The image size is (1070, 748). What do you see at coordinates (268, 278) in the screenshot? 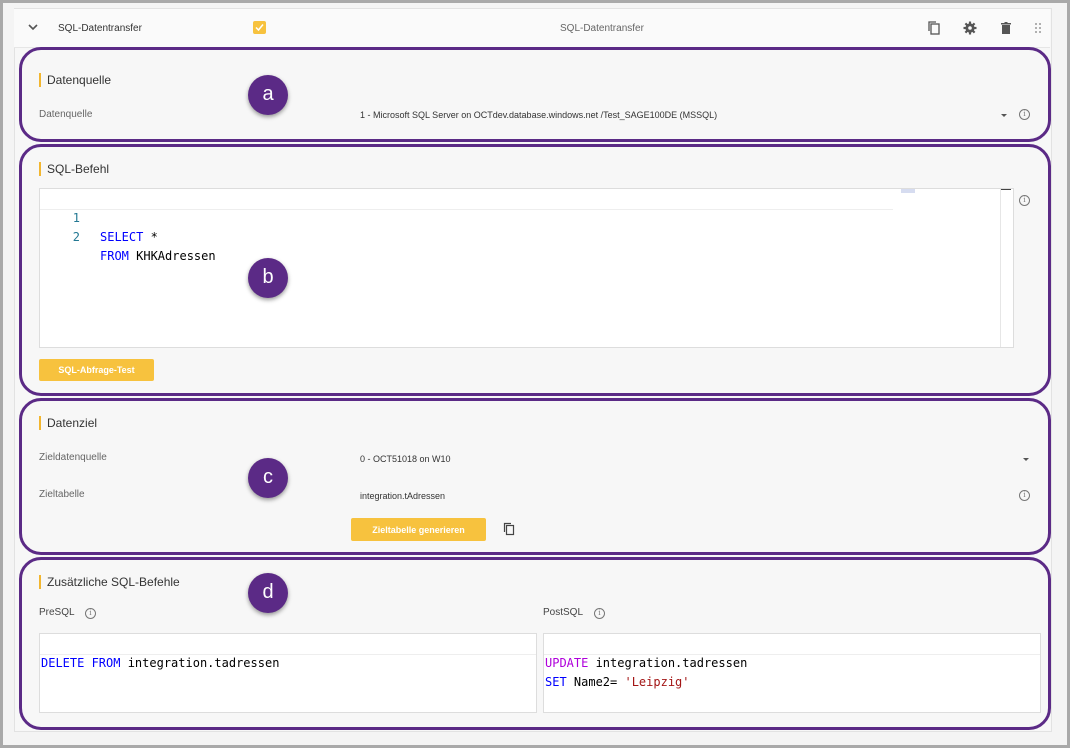
I see `annotation-badge-b: b` at bounding box center [268, 278].